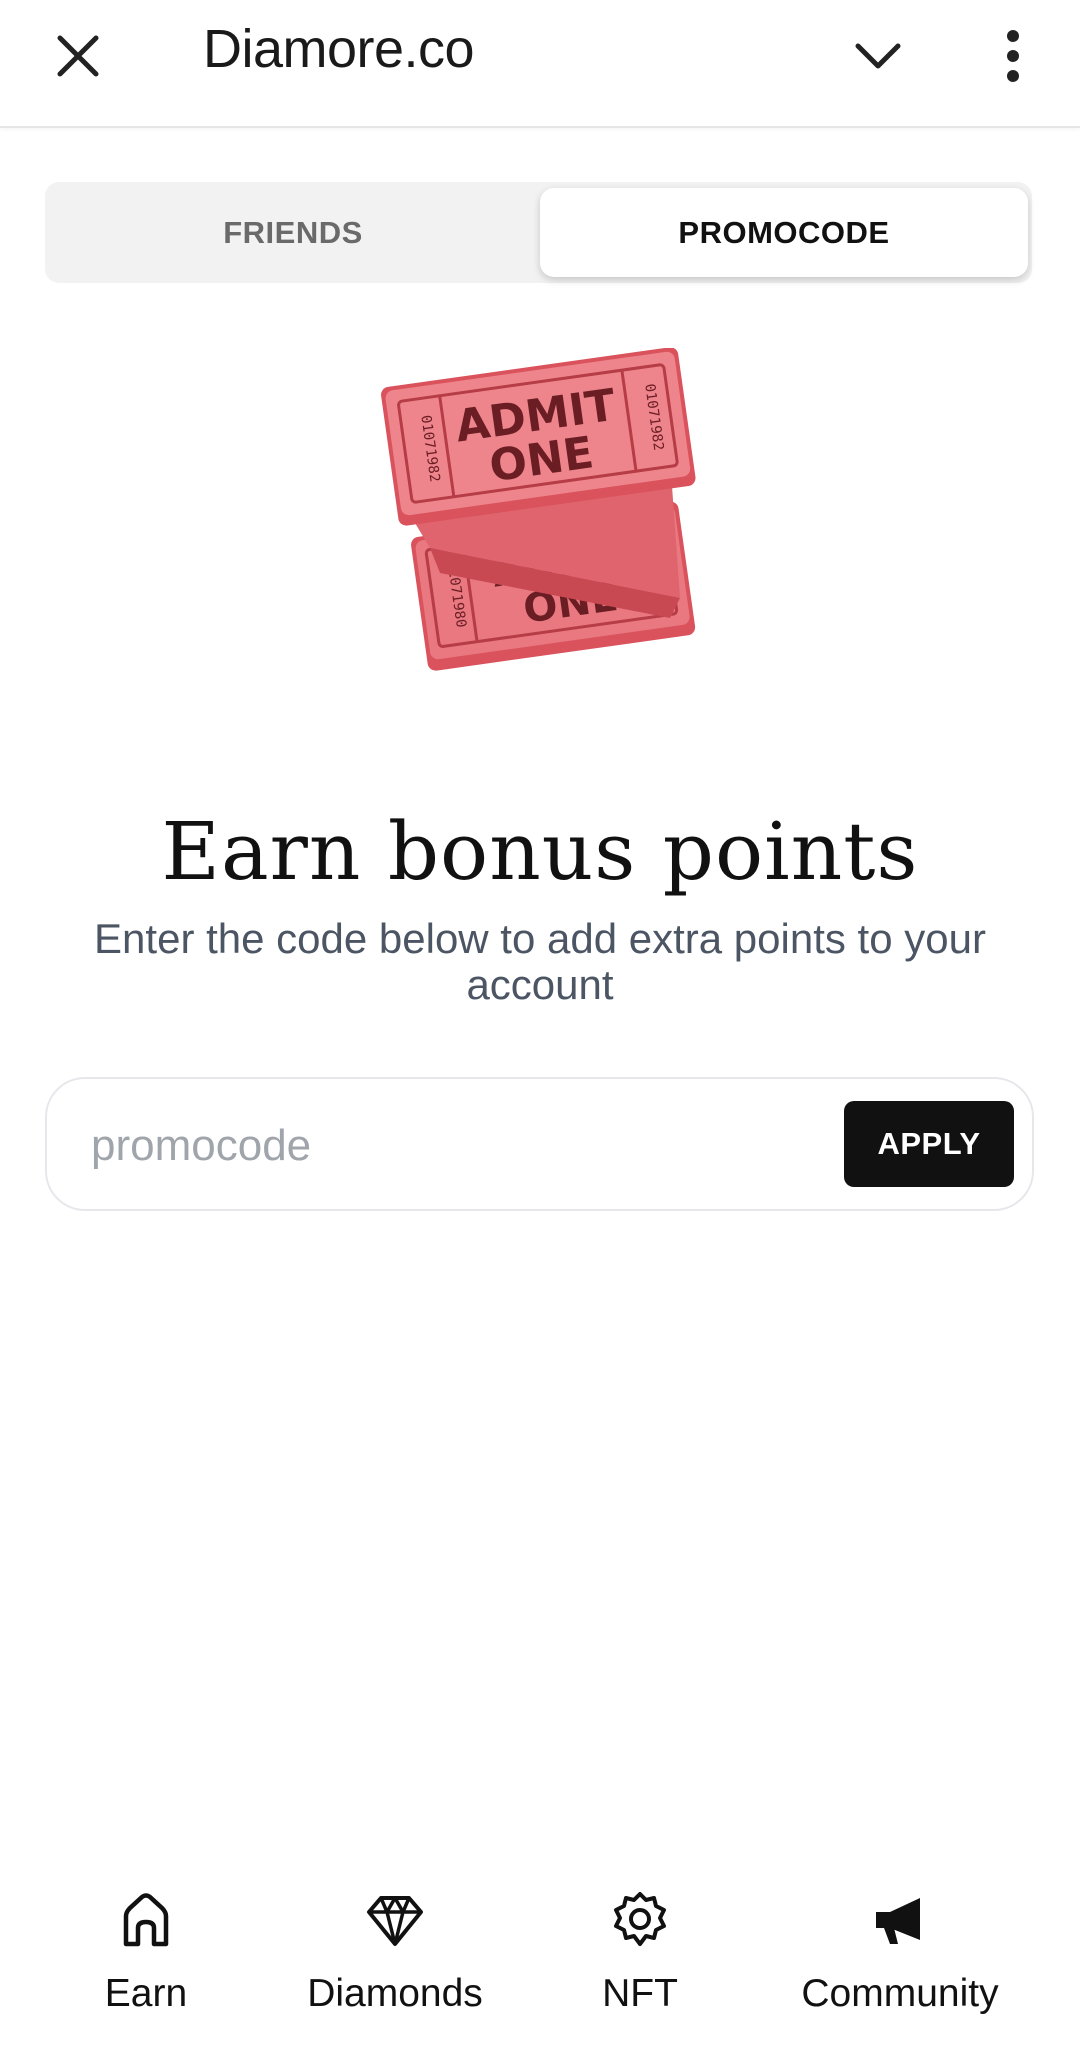 This screenshot has width=1080, height=2068. I want to click on tab-promocode: PROMOCODE, so click(784, 232).